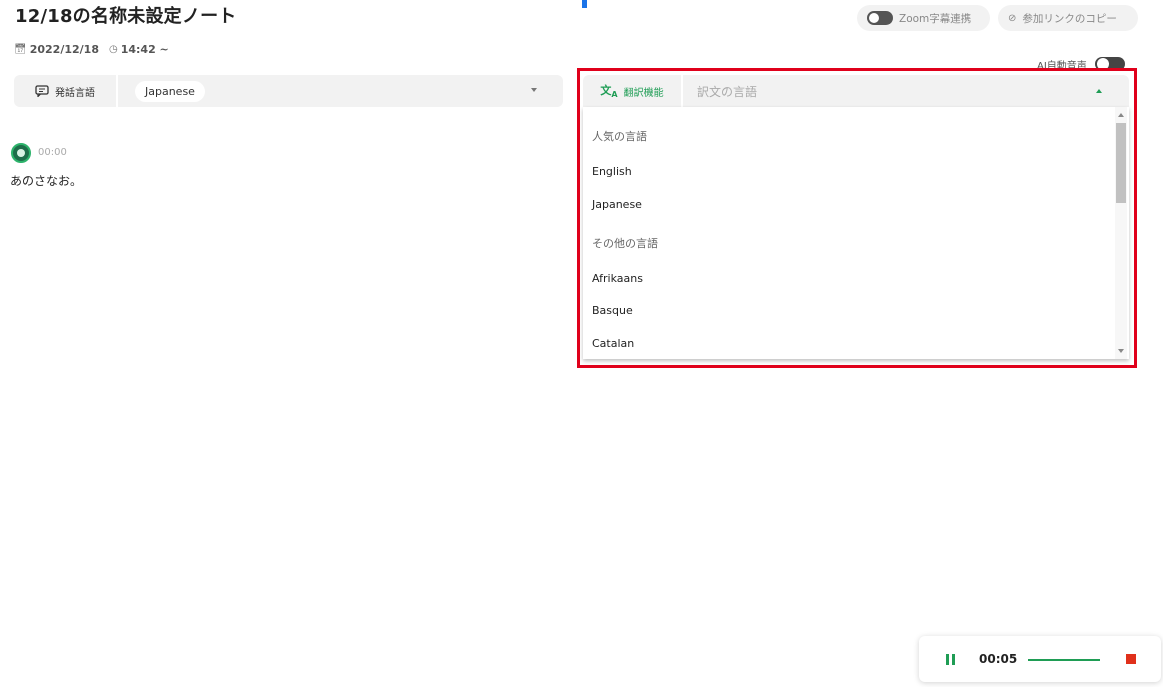  What do you see at coordinates (20, 49) in the screenshot?
I see `calendar-icon: 📅︎` at bounding box center [20, 49].